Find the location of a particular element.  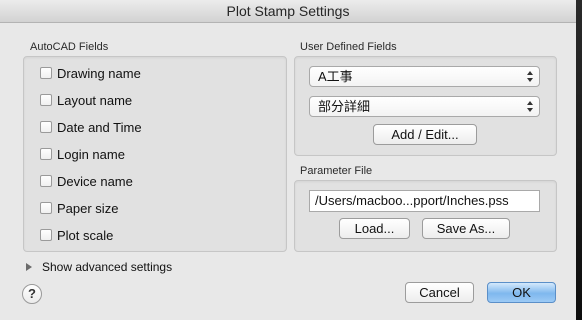

checkbox-label: Device name is located at coordinates (95, 181).